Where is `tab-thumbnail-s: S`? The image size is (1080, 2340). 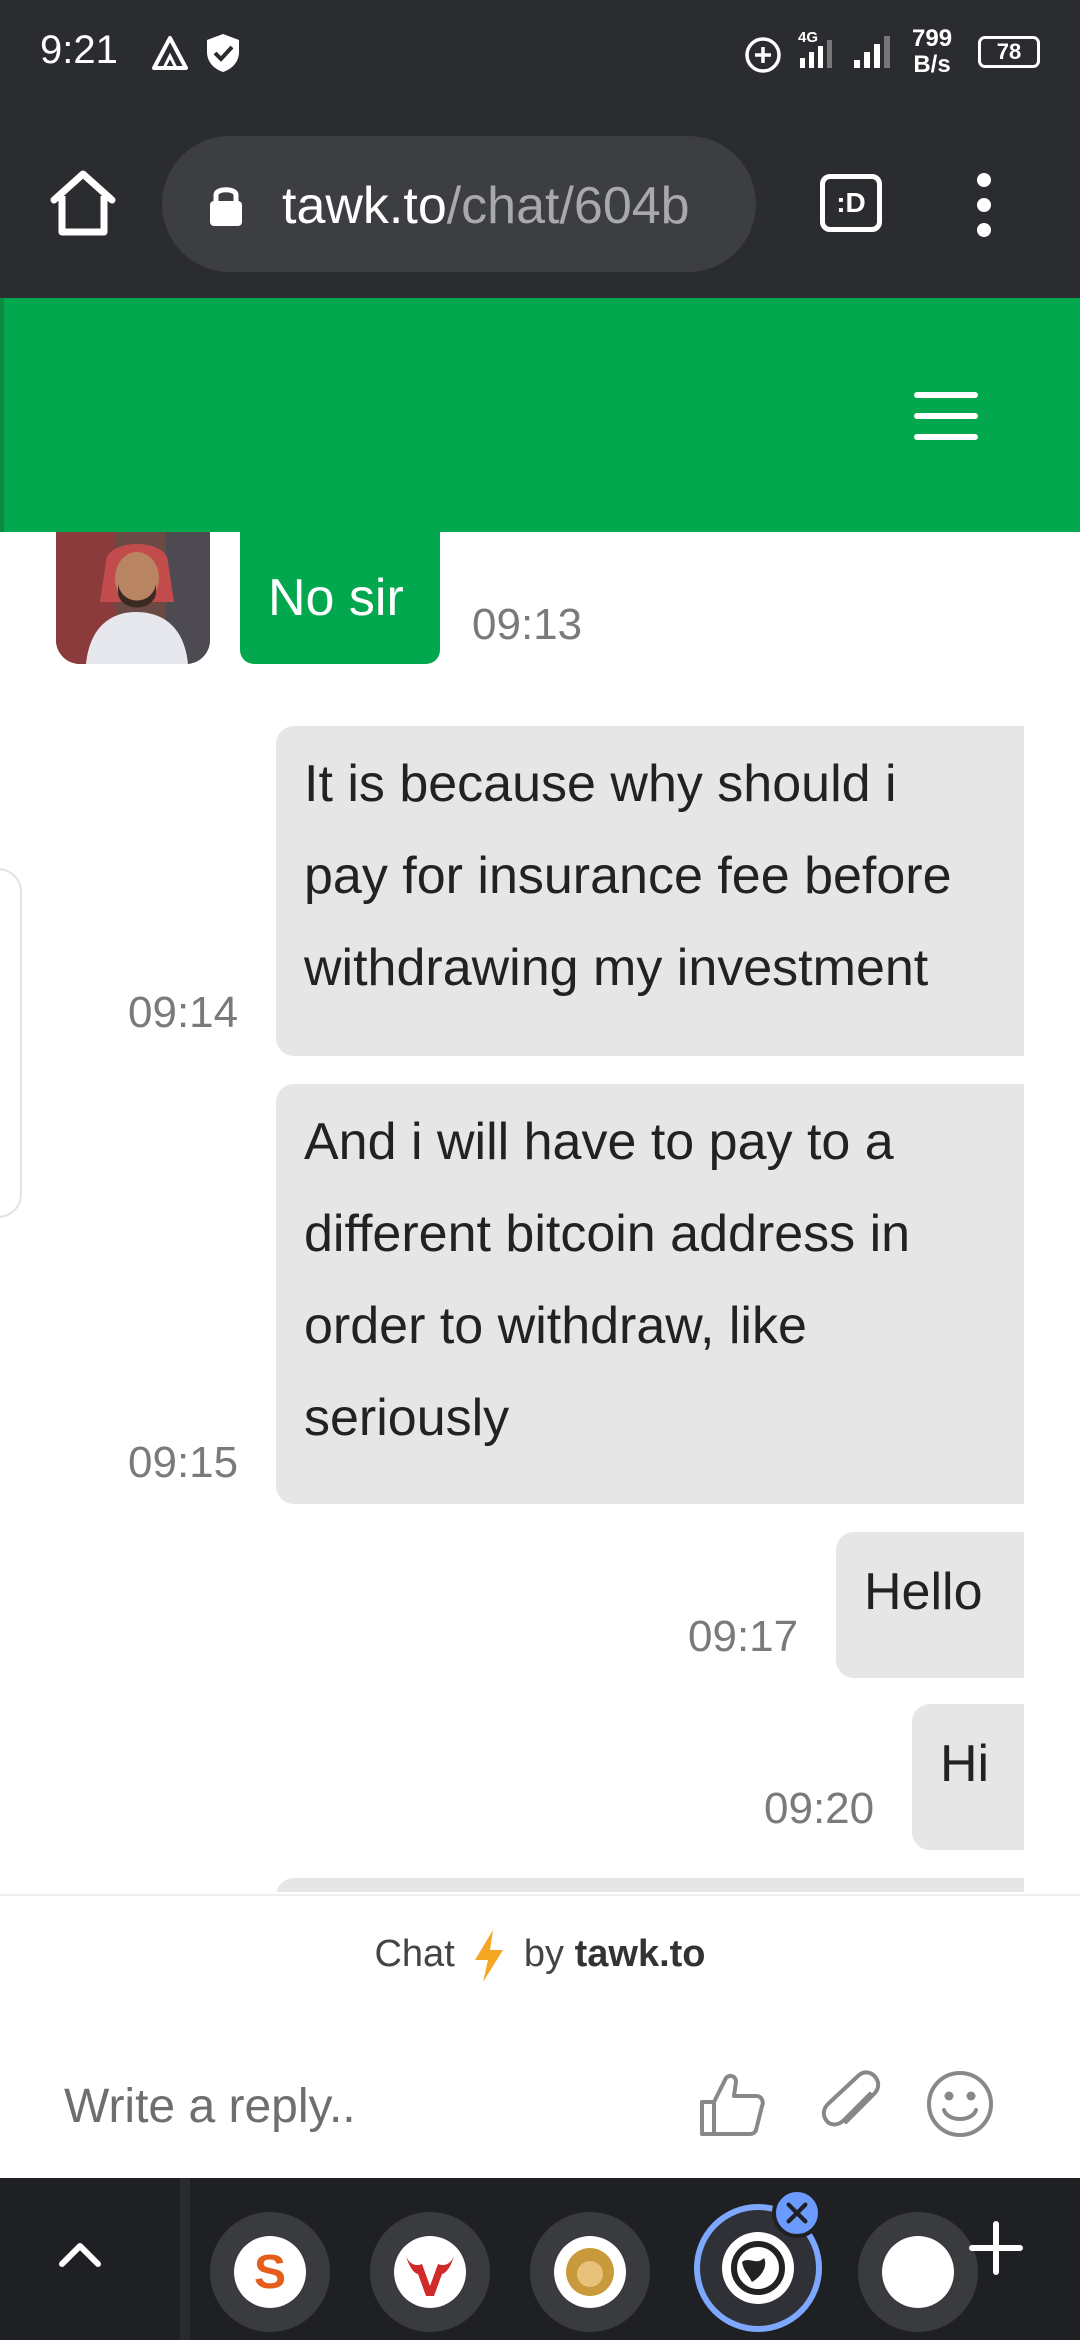 tab-thumbnail-s: S is located at coordinates (270, 2272).